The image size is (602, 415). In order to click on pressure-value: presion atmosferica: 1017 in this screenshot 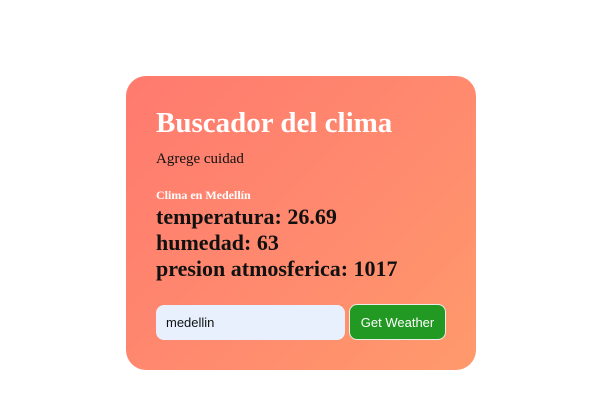, I will do `click(277, 268)`.